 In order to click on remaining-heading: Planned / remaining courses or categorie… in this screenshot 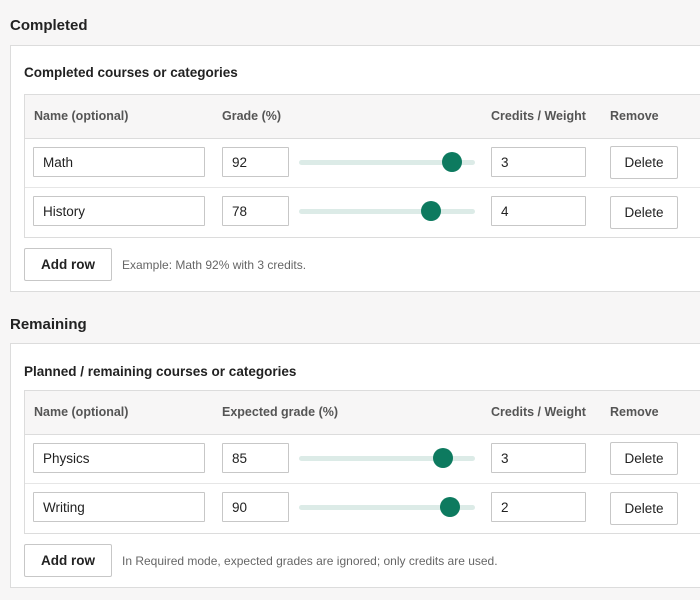, I will do `click(160, 371)`.